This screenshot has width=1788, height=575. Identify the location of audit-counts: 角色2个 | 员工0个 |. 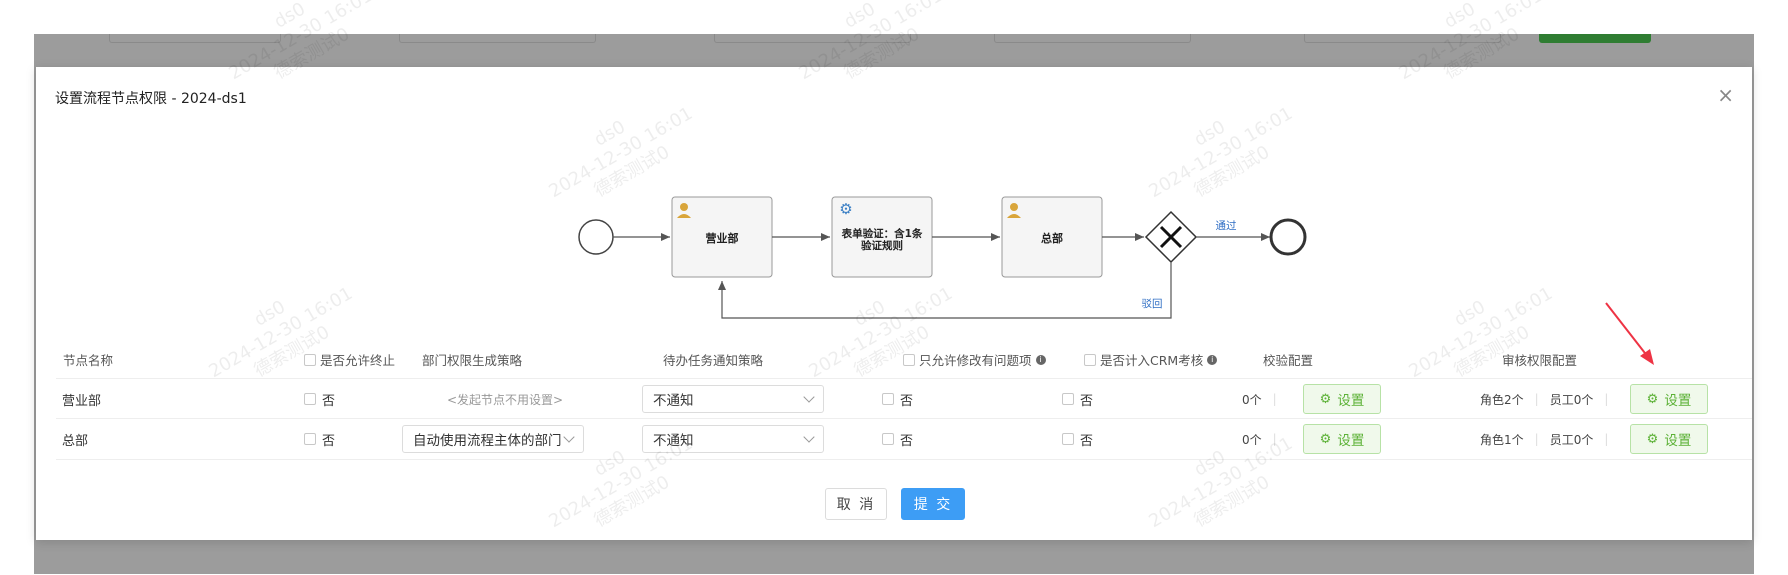
(1546, 399).